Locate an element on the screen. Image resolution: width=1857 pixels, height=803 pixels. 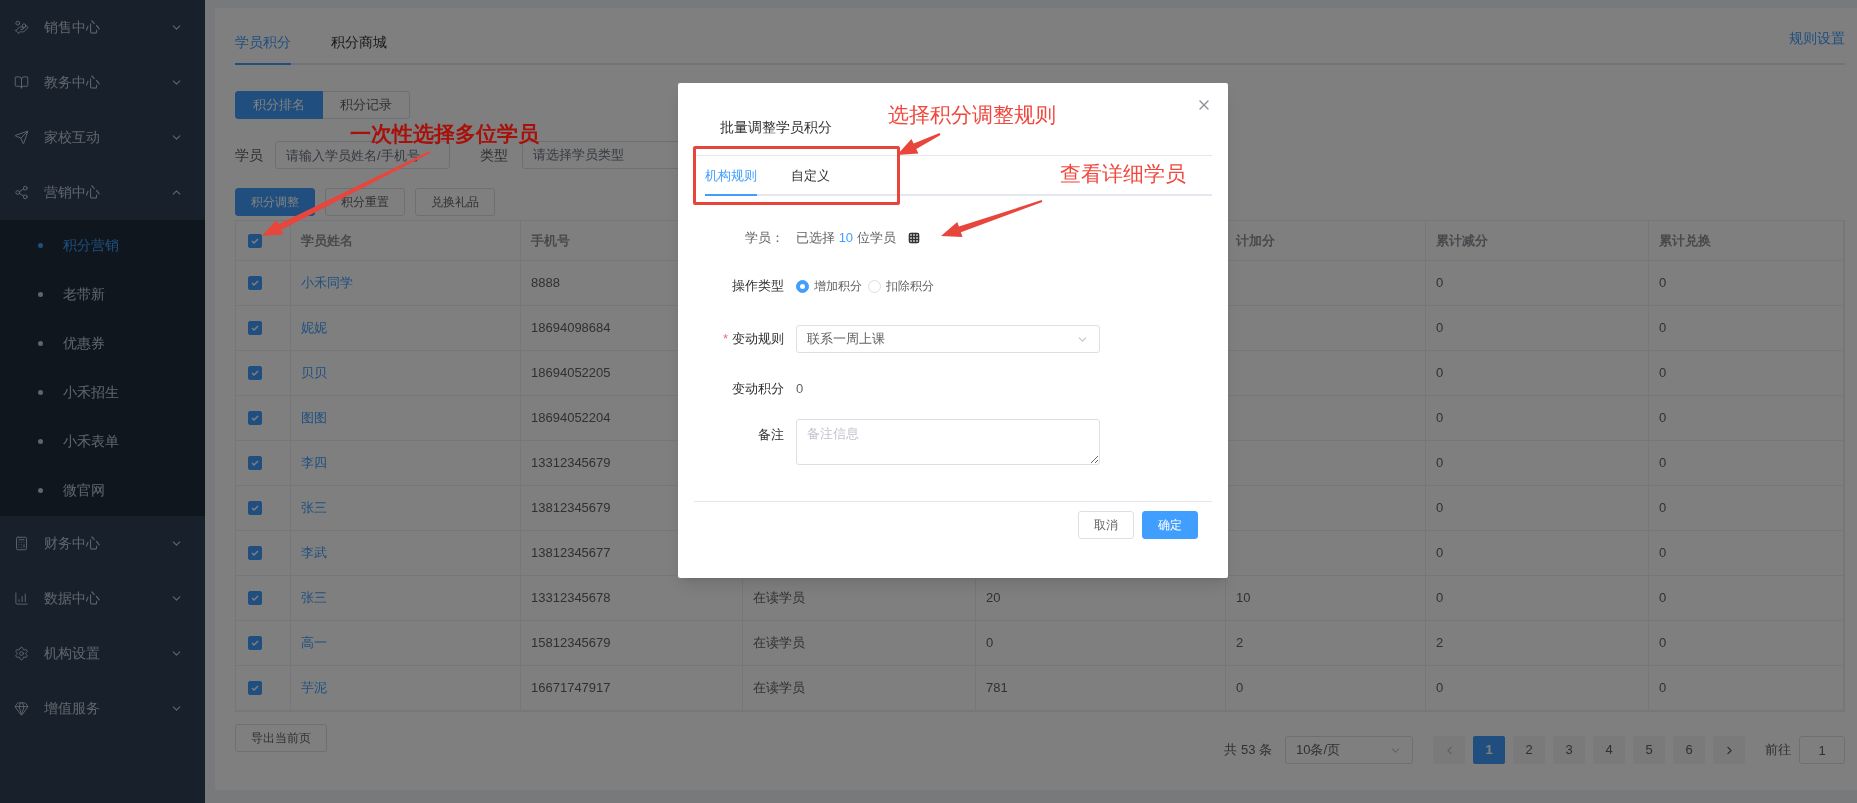
type-filter-label: 类型 is located at coordinates (494, 155).